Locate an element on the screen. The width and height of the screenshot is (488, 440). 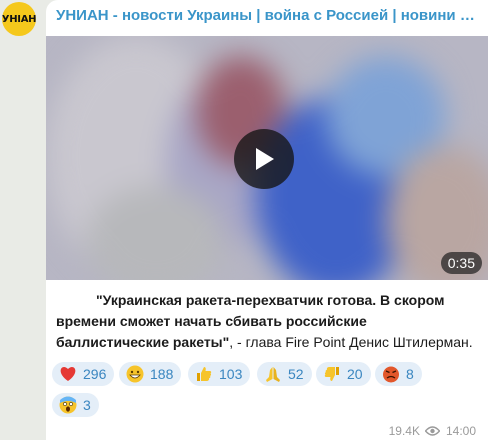
reaction-heart: 296 is located at coordinates (83, 374).